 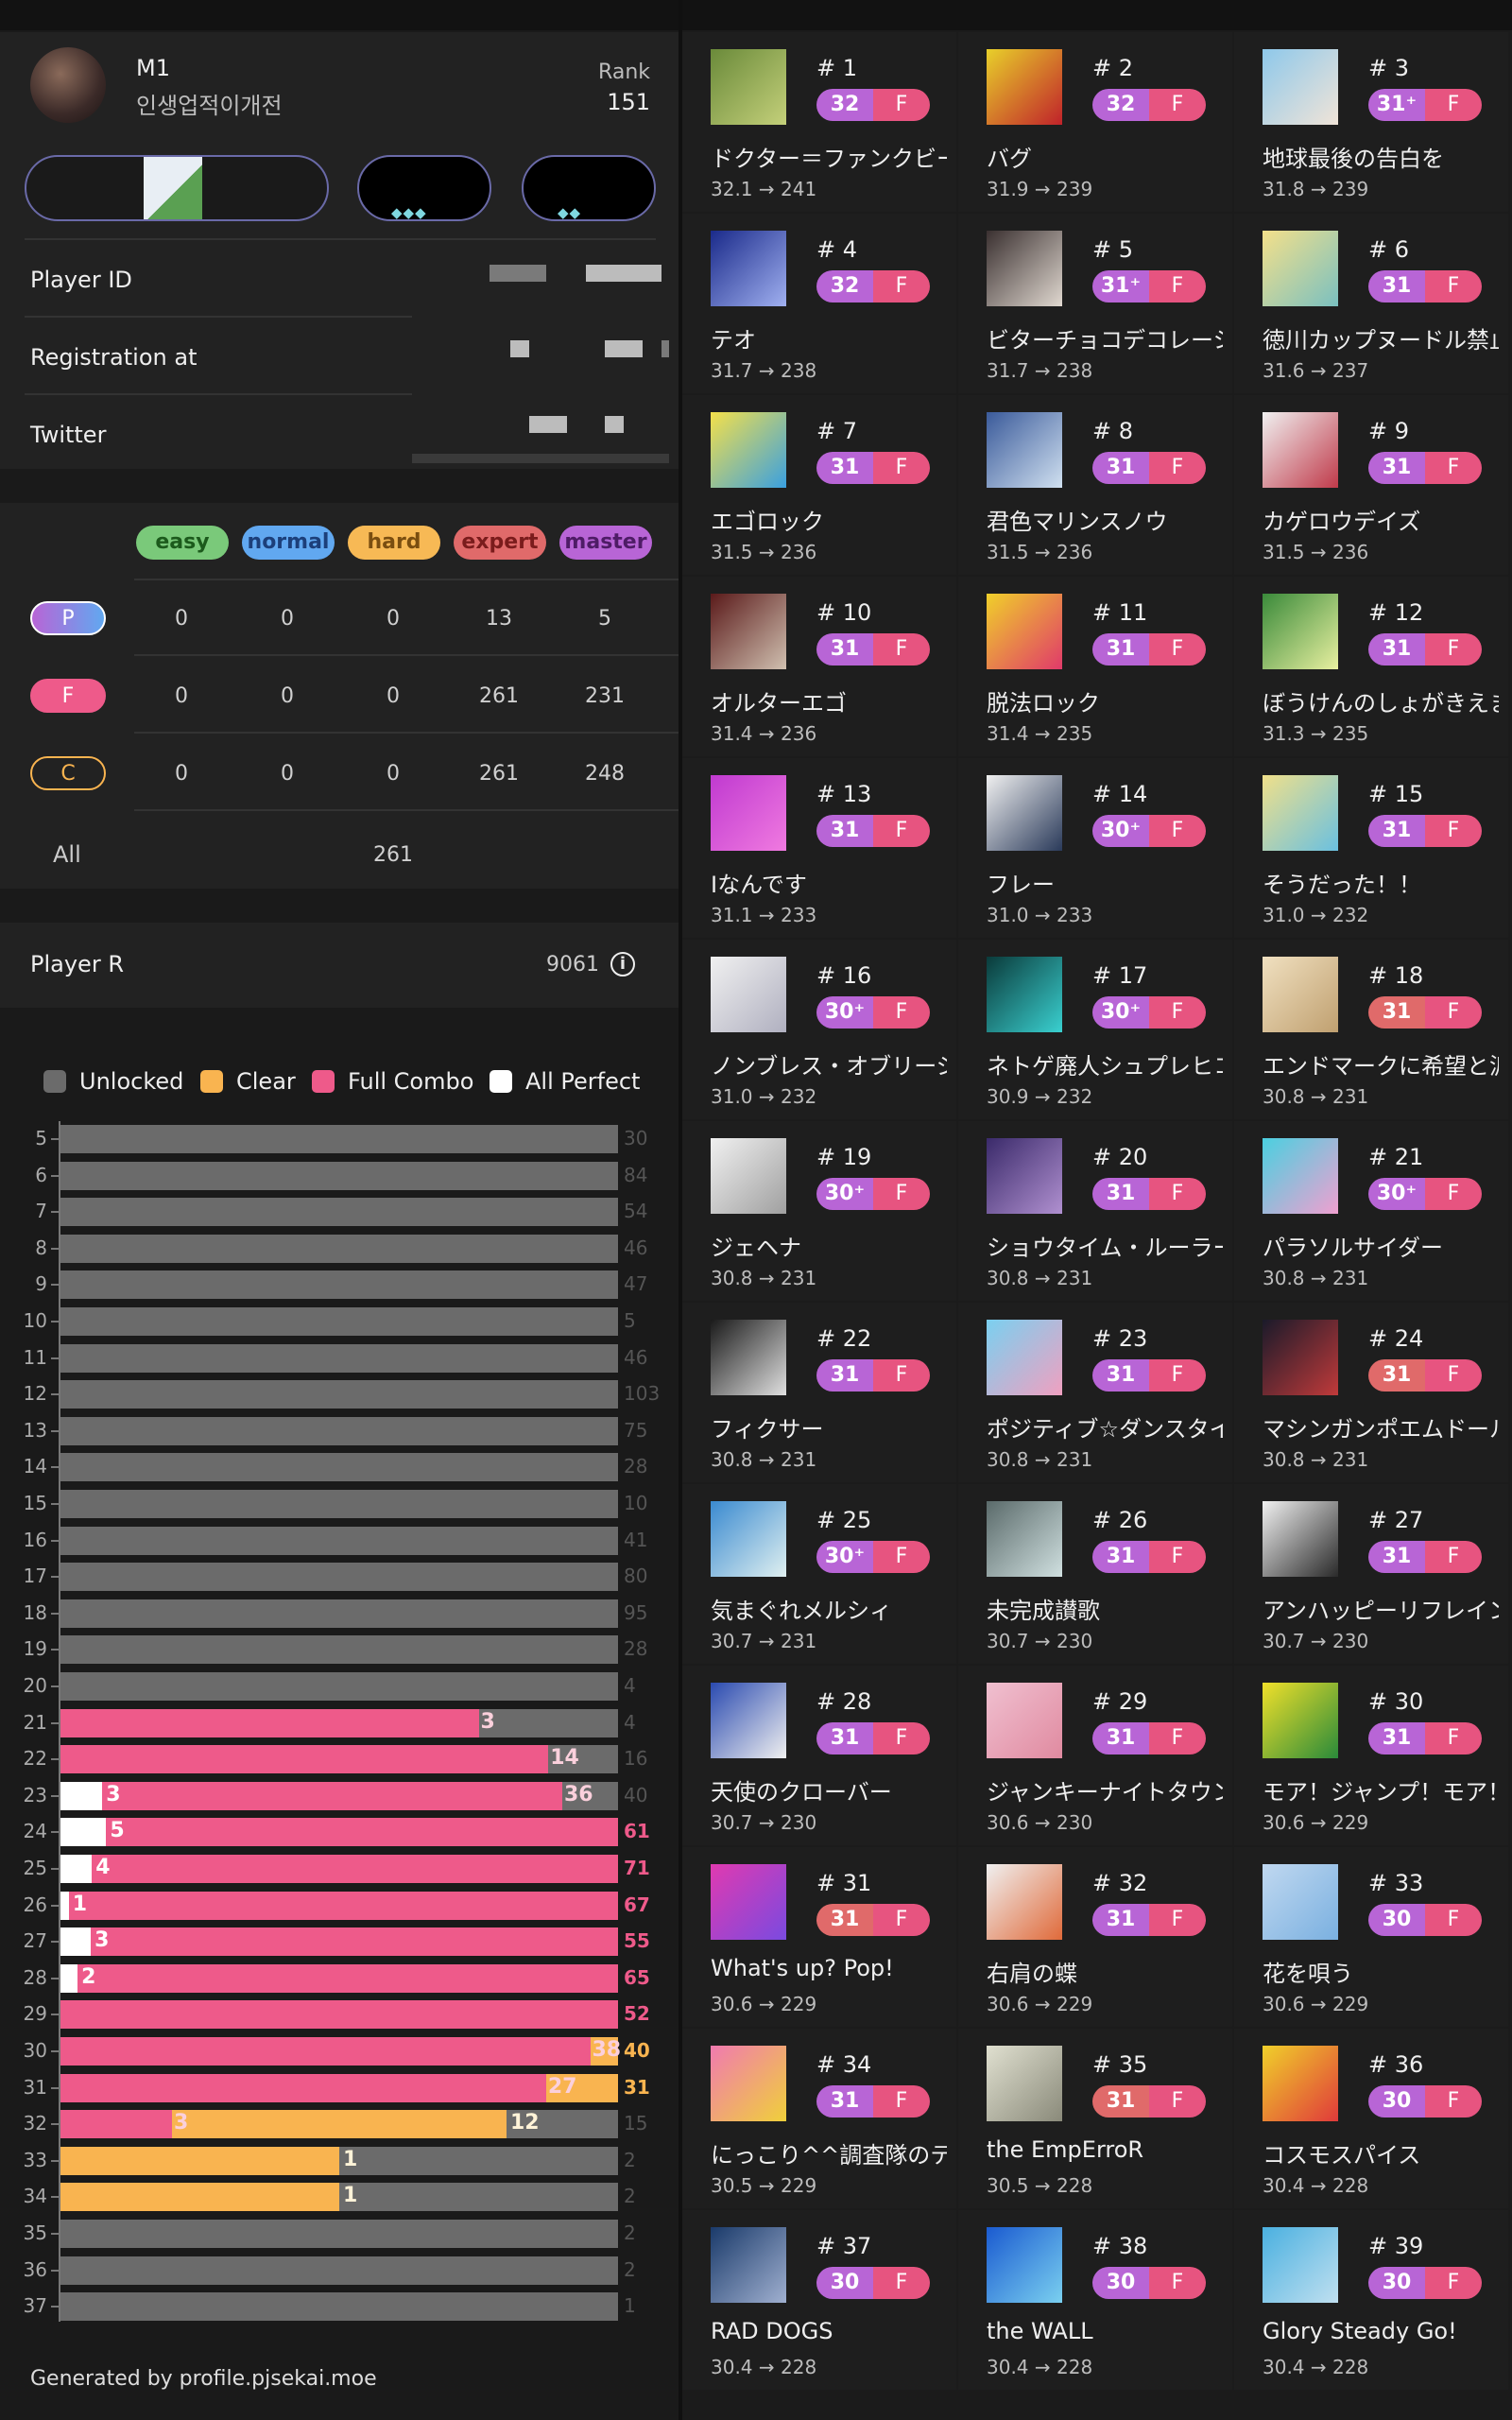 I want to click on song-card: # 28 31 F 天使のクローバー 30.7 → 230, so click(x=819, y=1755).